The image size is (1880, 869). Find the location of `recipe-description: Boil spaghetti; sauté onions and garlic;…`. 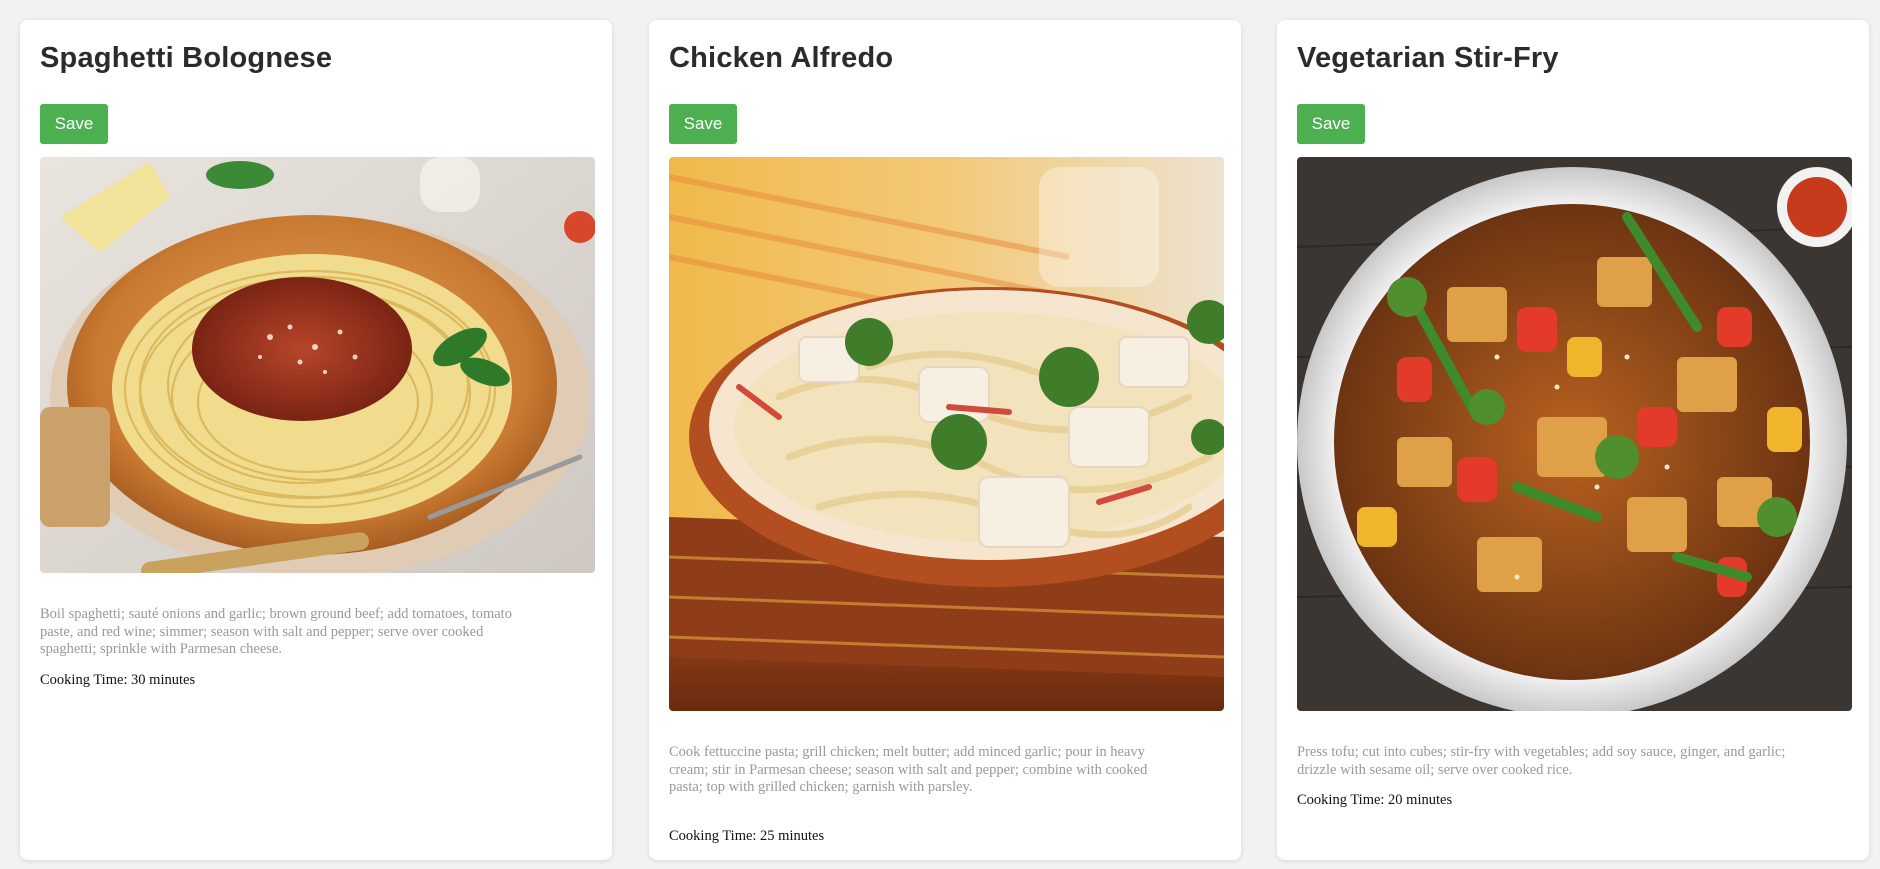

recipe-description: Boil spaghetti; sauté onions and garlic;… is located at coordinates (276, 631).